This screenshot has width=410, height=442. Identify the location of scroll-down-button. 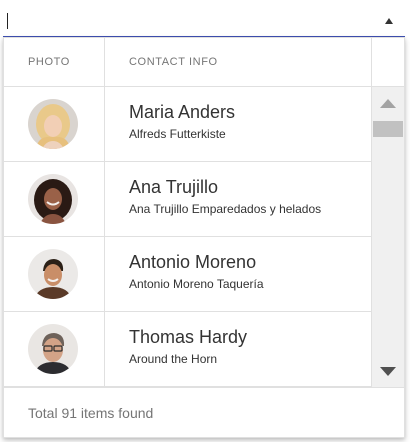
(388, 371).